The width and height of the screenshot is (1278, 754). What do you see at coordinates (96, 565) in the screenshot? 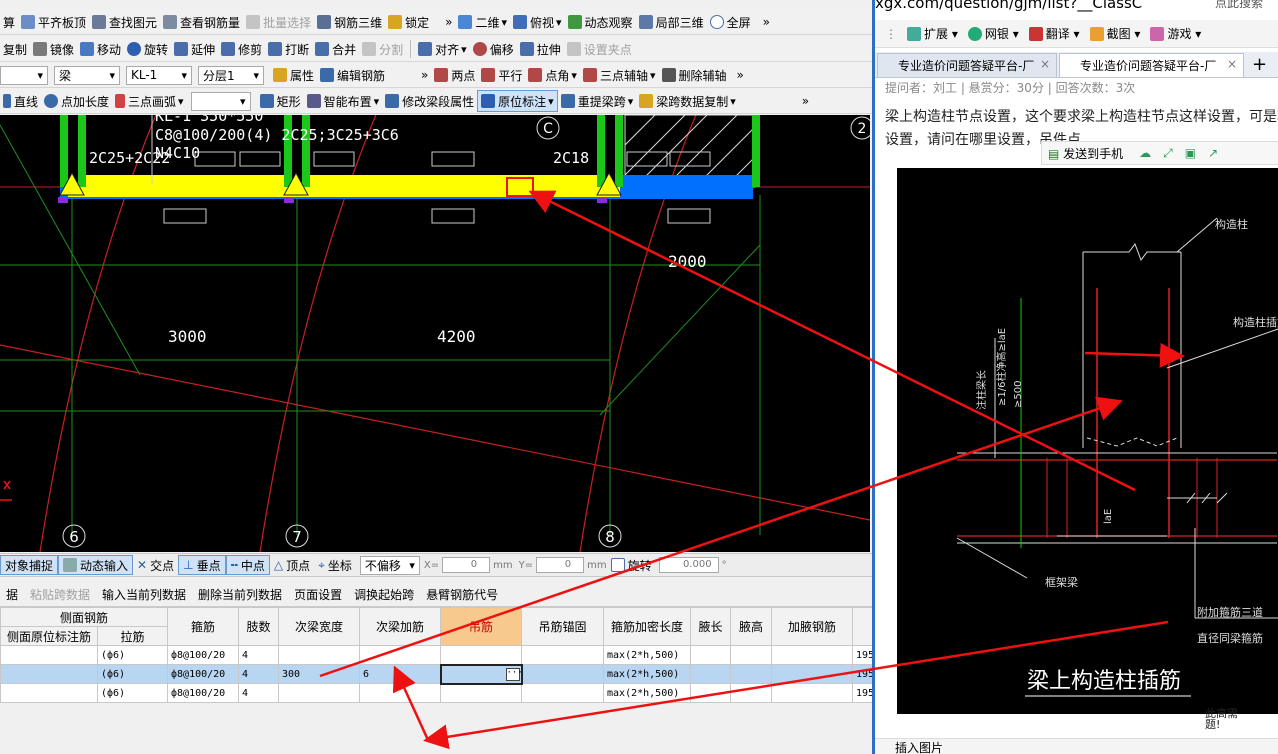
I see `dynamic-input-toggle: 动态输入` at bounding box center [96, 565].